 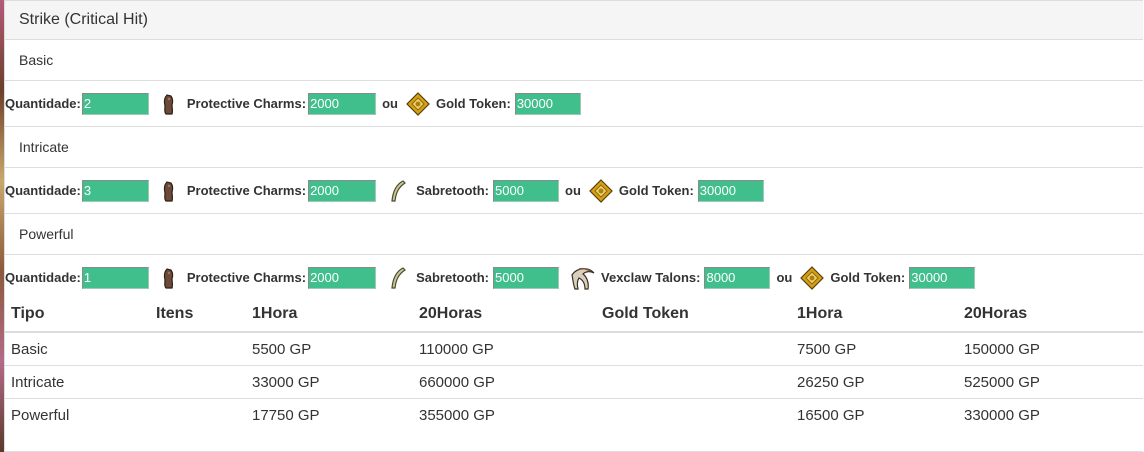 I want to click on column-header: Itens, so click(x=198, y=315).